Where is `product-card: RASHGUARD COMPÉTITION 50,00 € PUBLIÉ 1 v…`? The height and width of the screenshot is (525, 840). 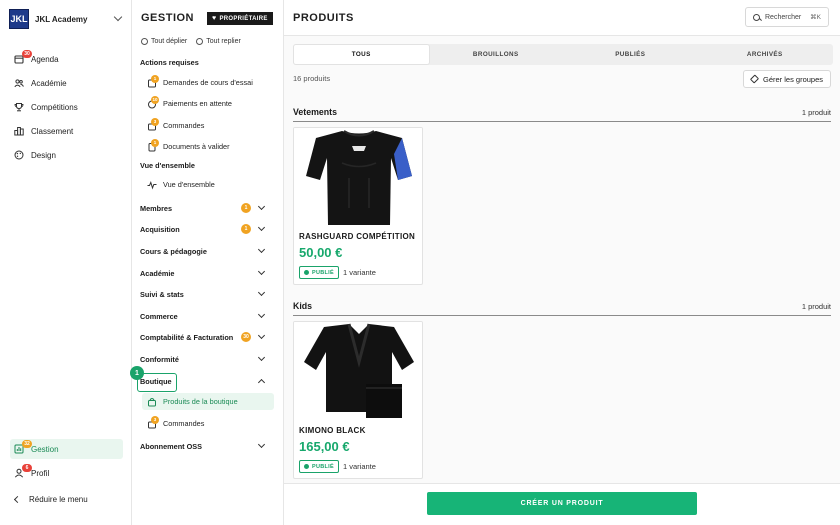
product-card: RASHGUARD COMPÉTITION 50,00 € PUBLIÉ 1 v… is located at coordinates (358, 206).